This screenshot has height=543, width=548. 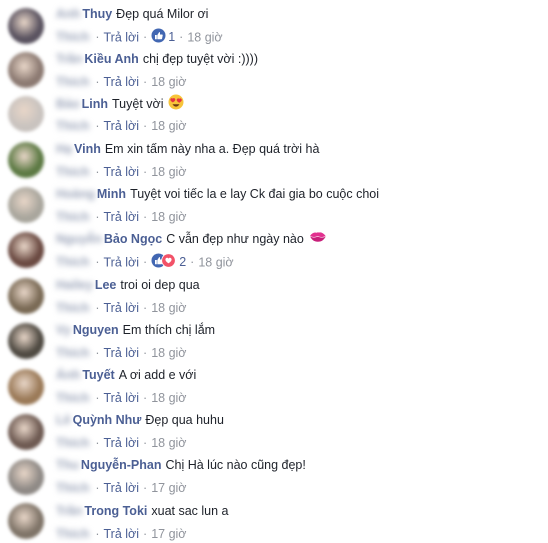 What do you see at coordinates (157, 375) in the screenshot?
I see `comment-text: A ơi add e với` at bounding box center [157, 375].